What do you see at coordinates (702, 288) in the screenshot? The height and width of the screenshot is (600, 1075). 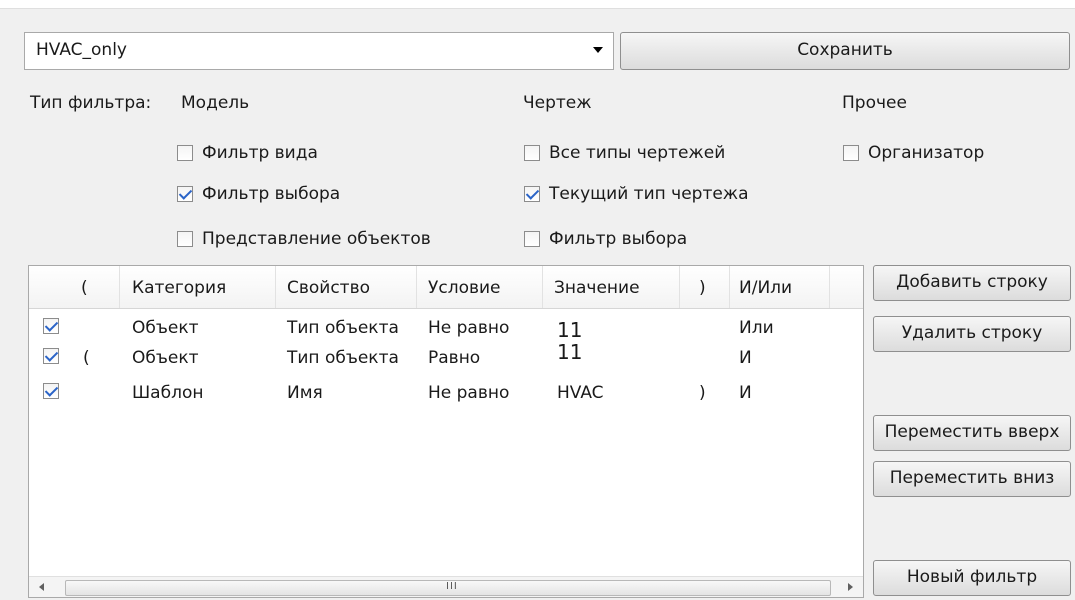 I see `column-header-close-paren: )` at bounding box center [702, 288].